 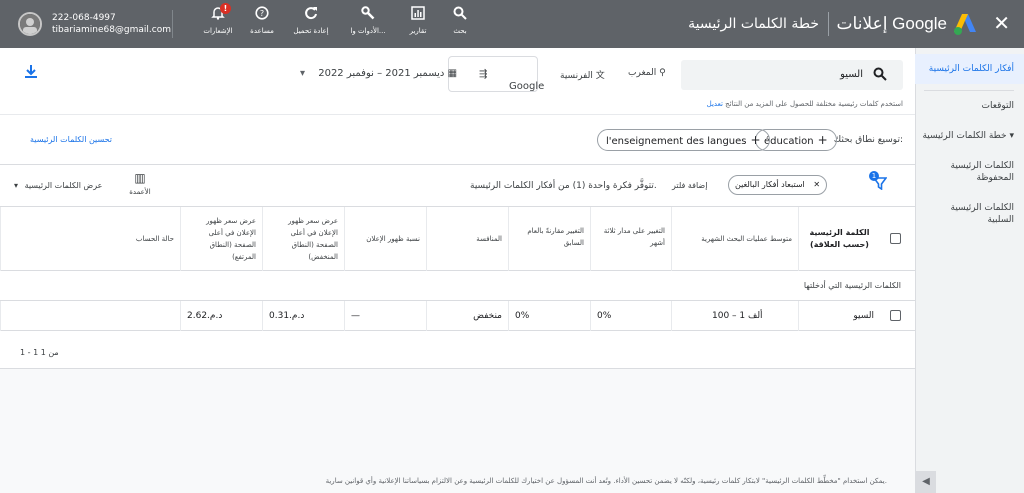 What do you see at coordinates (576, 76) in the screenshot?
I see `language-label: الفرنسية` at bounding box center [576, 76].